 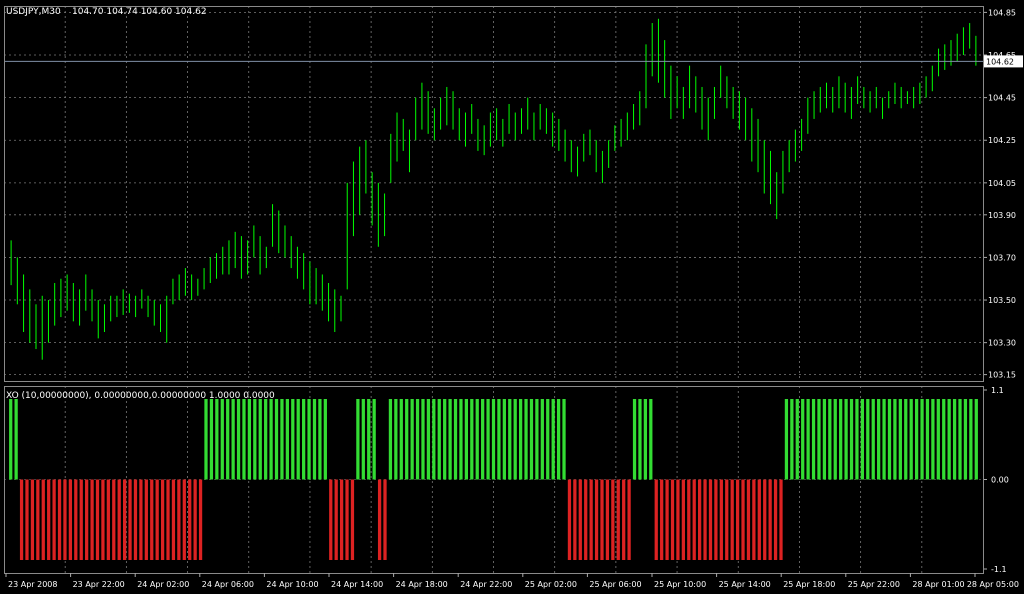 What do you see at coordinates (99, 584) in the screenshot?
I see `x-tick-label: 23 Apr 22:00` at bounding box center [99, 584].